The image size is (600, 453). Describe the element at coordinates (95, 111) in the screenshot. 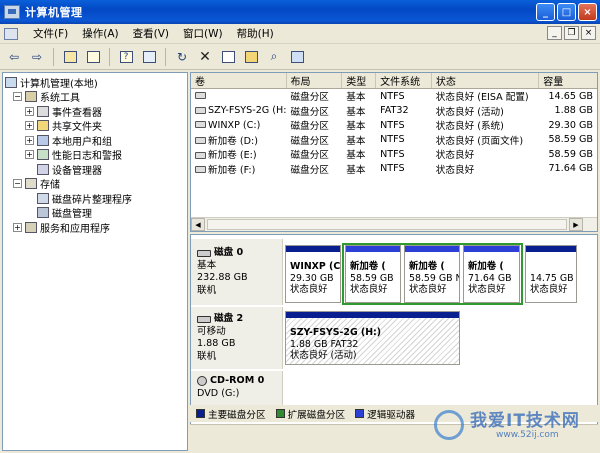

I see `tree-item-event-viewer: + 事件查看器` at that location.